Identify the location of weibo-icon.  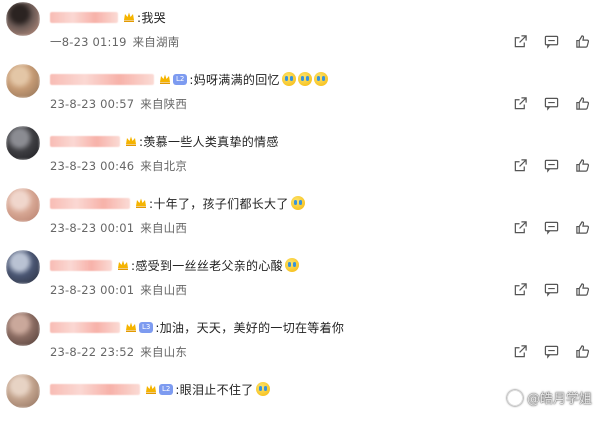
(514, 397).